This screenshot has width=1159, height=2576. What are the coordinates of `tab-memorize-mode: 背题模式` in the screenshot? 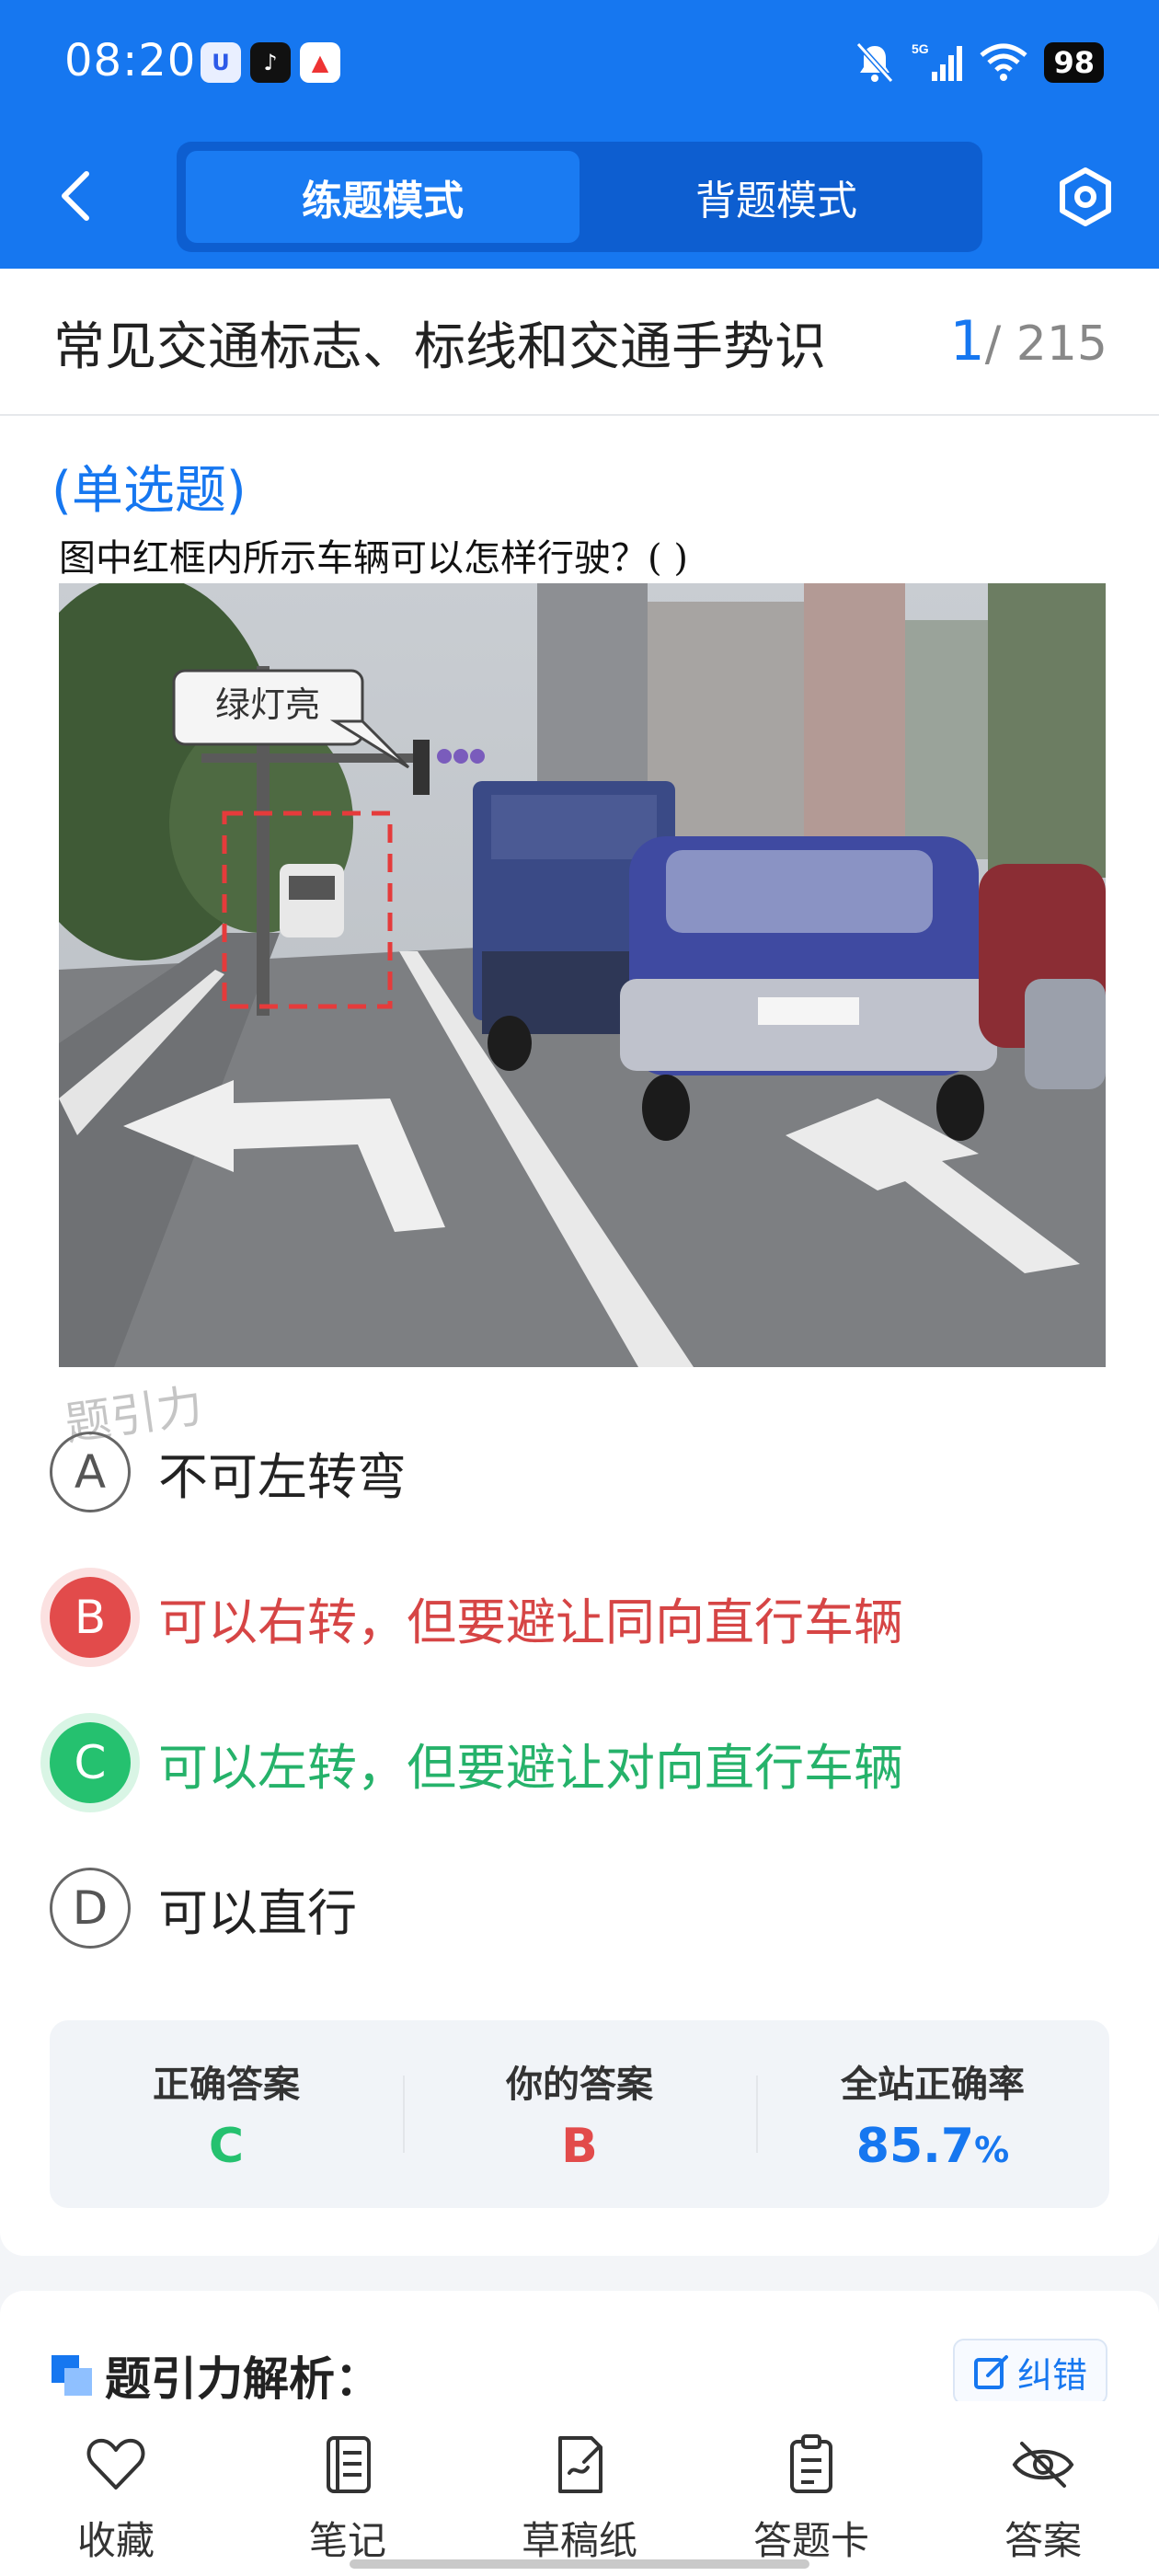 It's located at (776, 197).